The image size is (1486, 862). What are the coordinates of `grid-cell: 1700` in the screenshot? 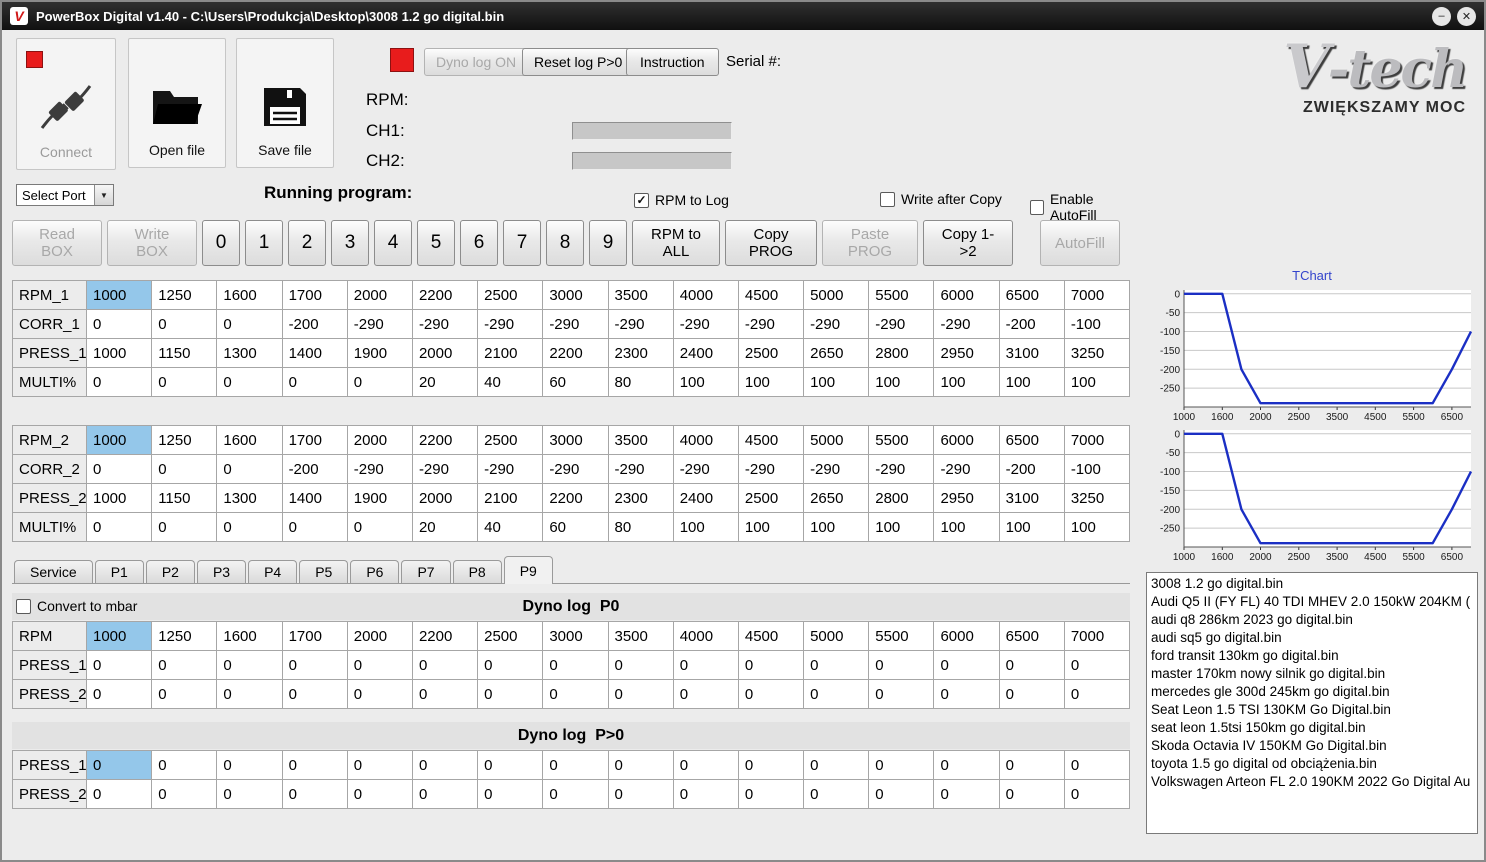 It's located at (314, 440).